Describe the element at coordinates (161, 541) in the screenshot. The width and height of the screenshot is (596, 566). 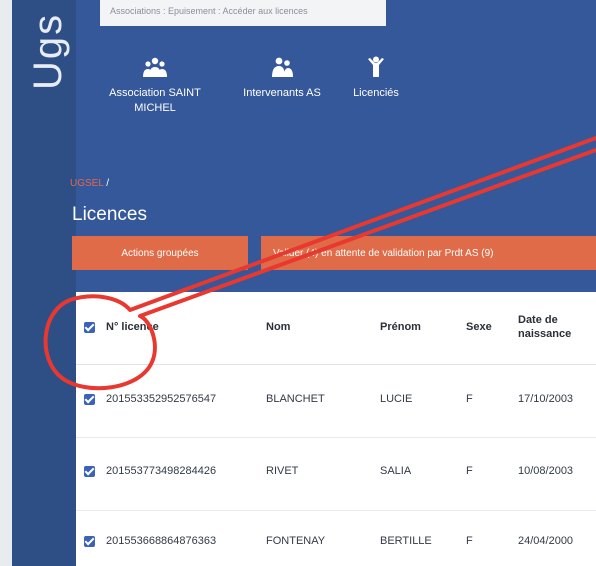
I see `cell-license-number: 201553668864876363` at that location.